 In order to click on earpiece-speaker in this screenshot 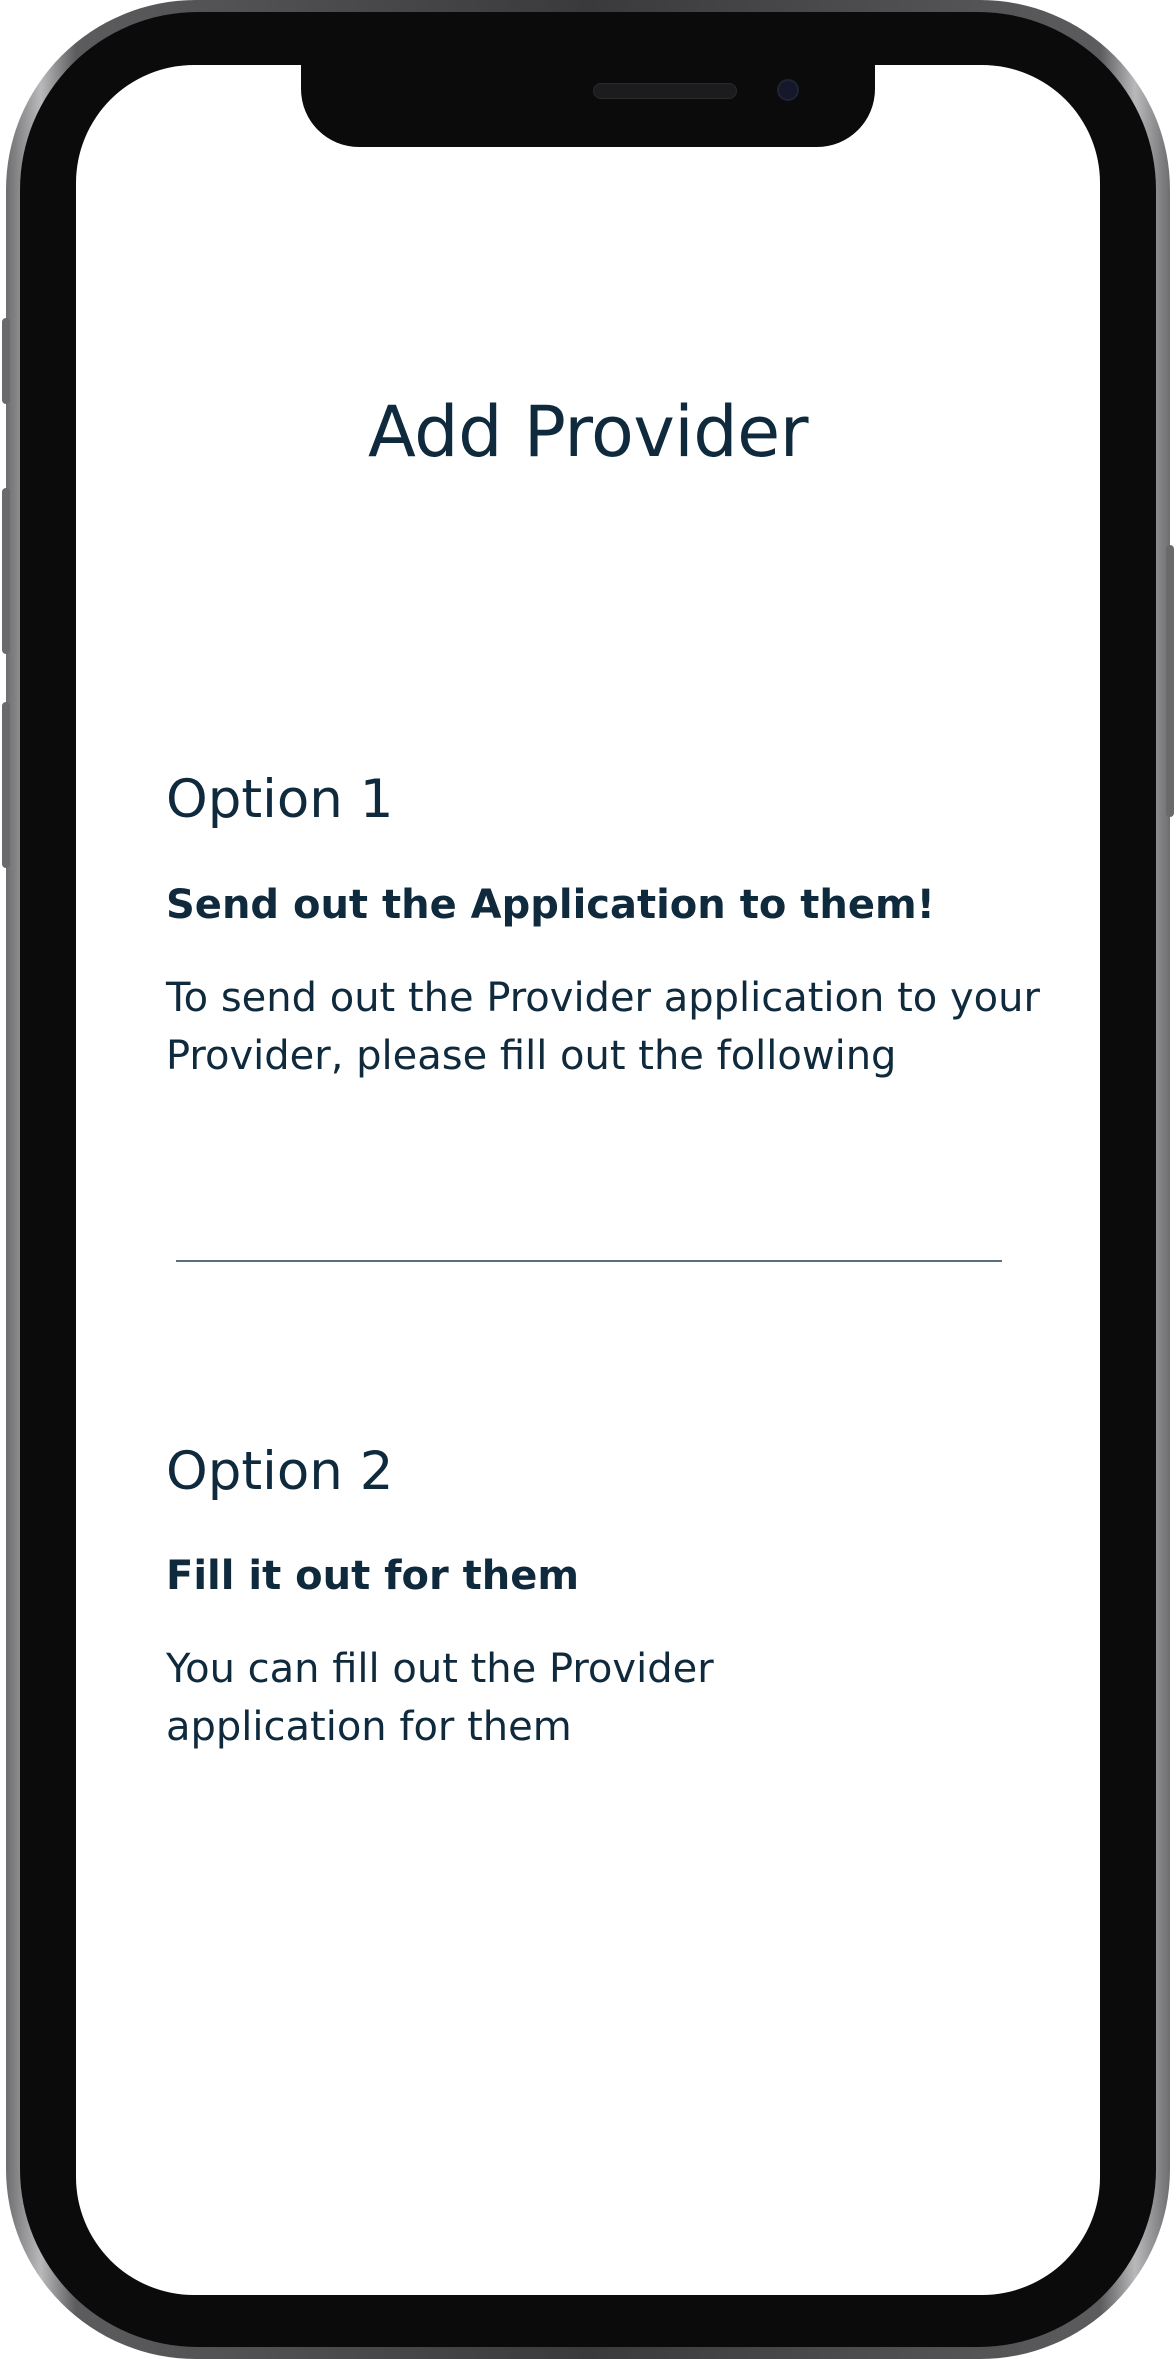, I will do `click(665, 91)`.